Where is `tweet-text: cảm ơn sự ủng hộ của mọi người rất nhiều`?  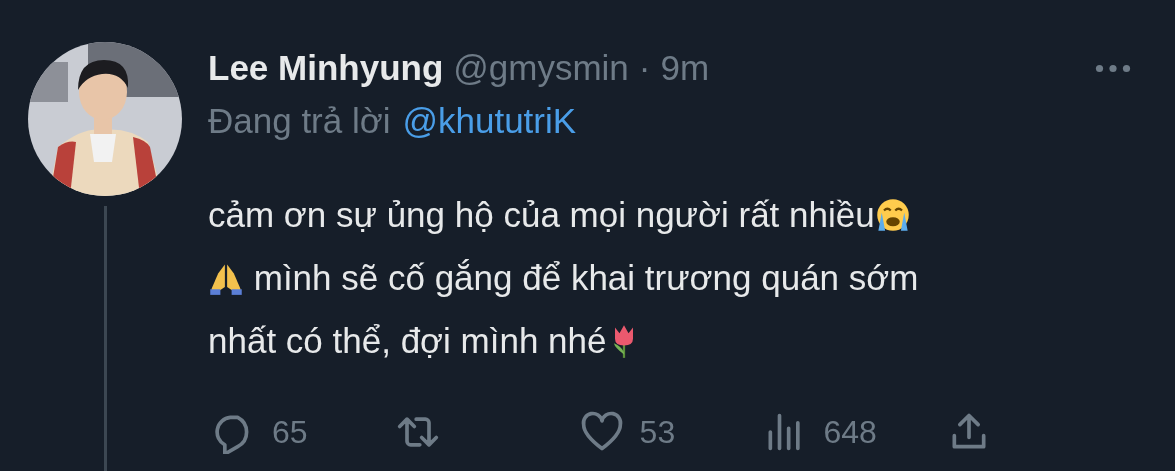 tweet-text: cảm ơn sự ủng hộ của mọi người rất nhiều is located at coordinates (541, 214).